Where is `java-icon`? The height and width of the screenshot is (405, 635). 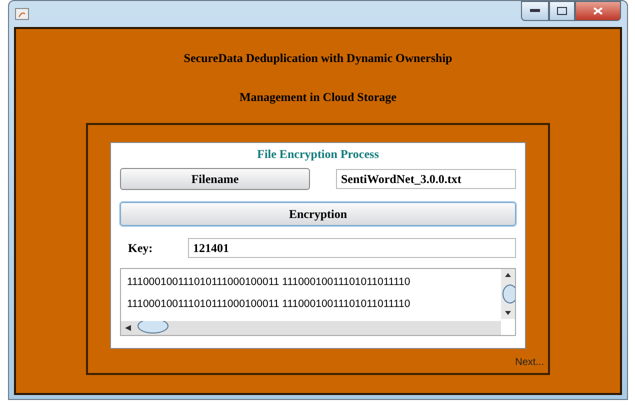 java-icon is located at coordinates (22, 14).